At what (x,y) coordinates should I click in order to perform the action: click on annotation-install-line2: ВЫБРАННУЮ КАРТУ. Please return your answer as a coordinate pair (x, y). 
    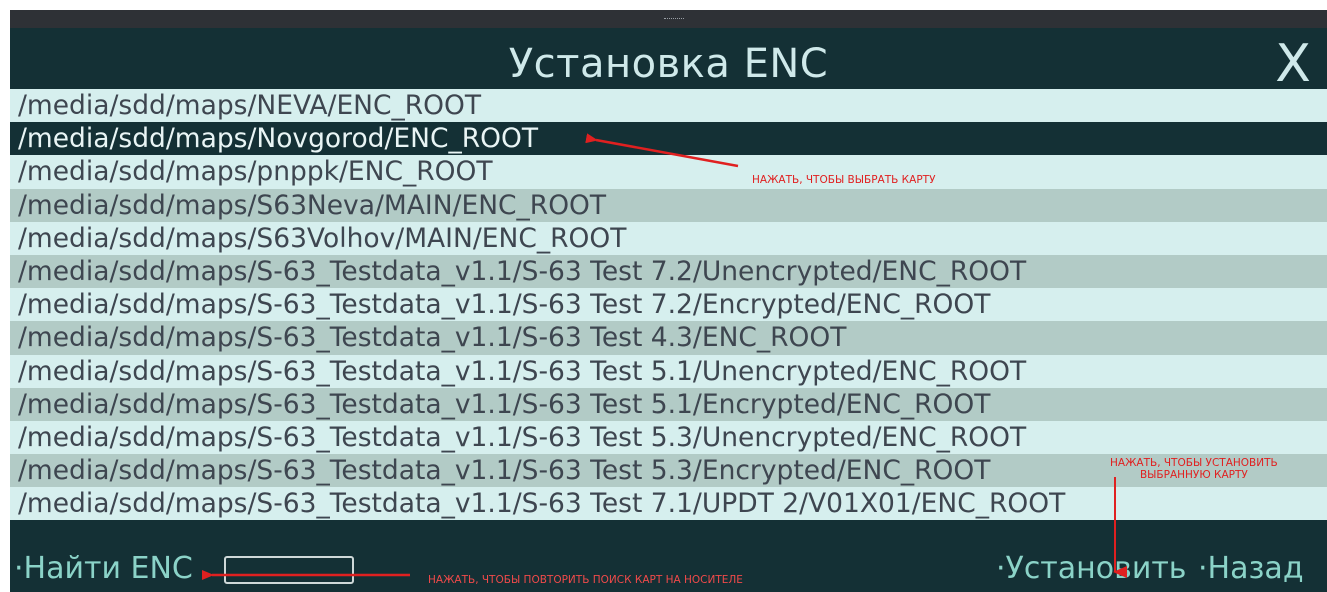
    Looking at the image, I should click on (1193, 475).